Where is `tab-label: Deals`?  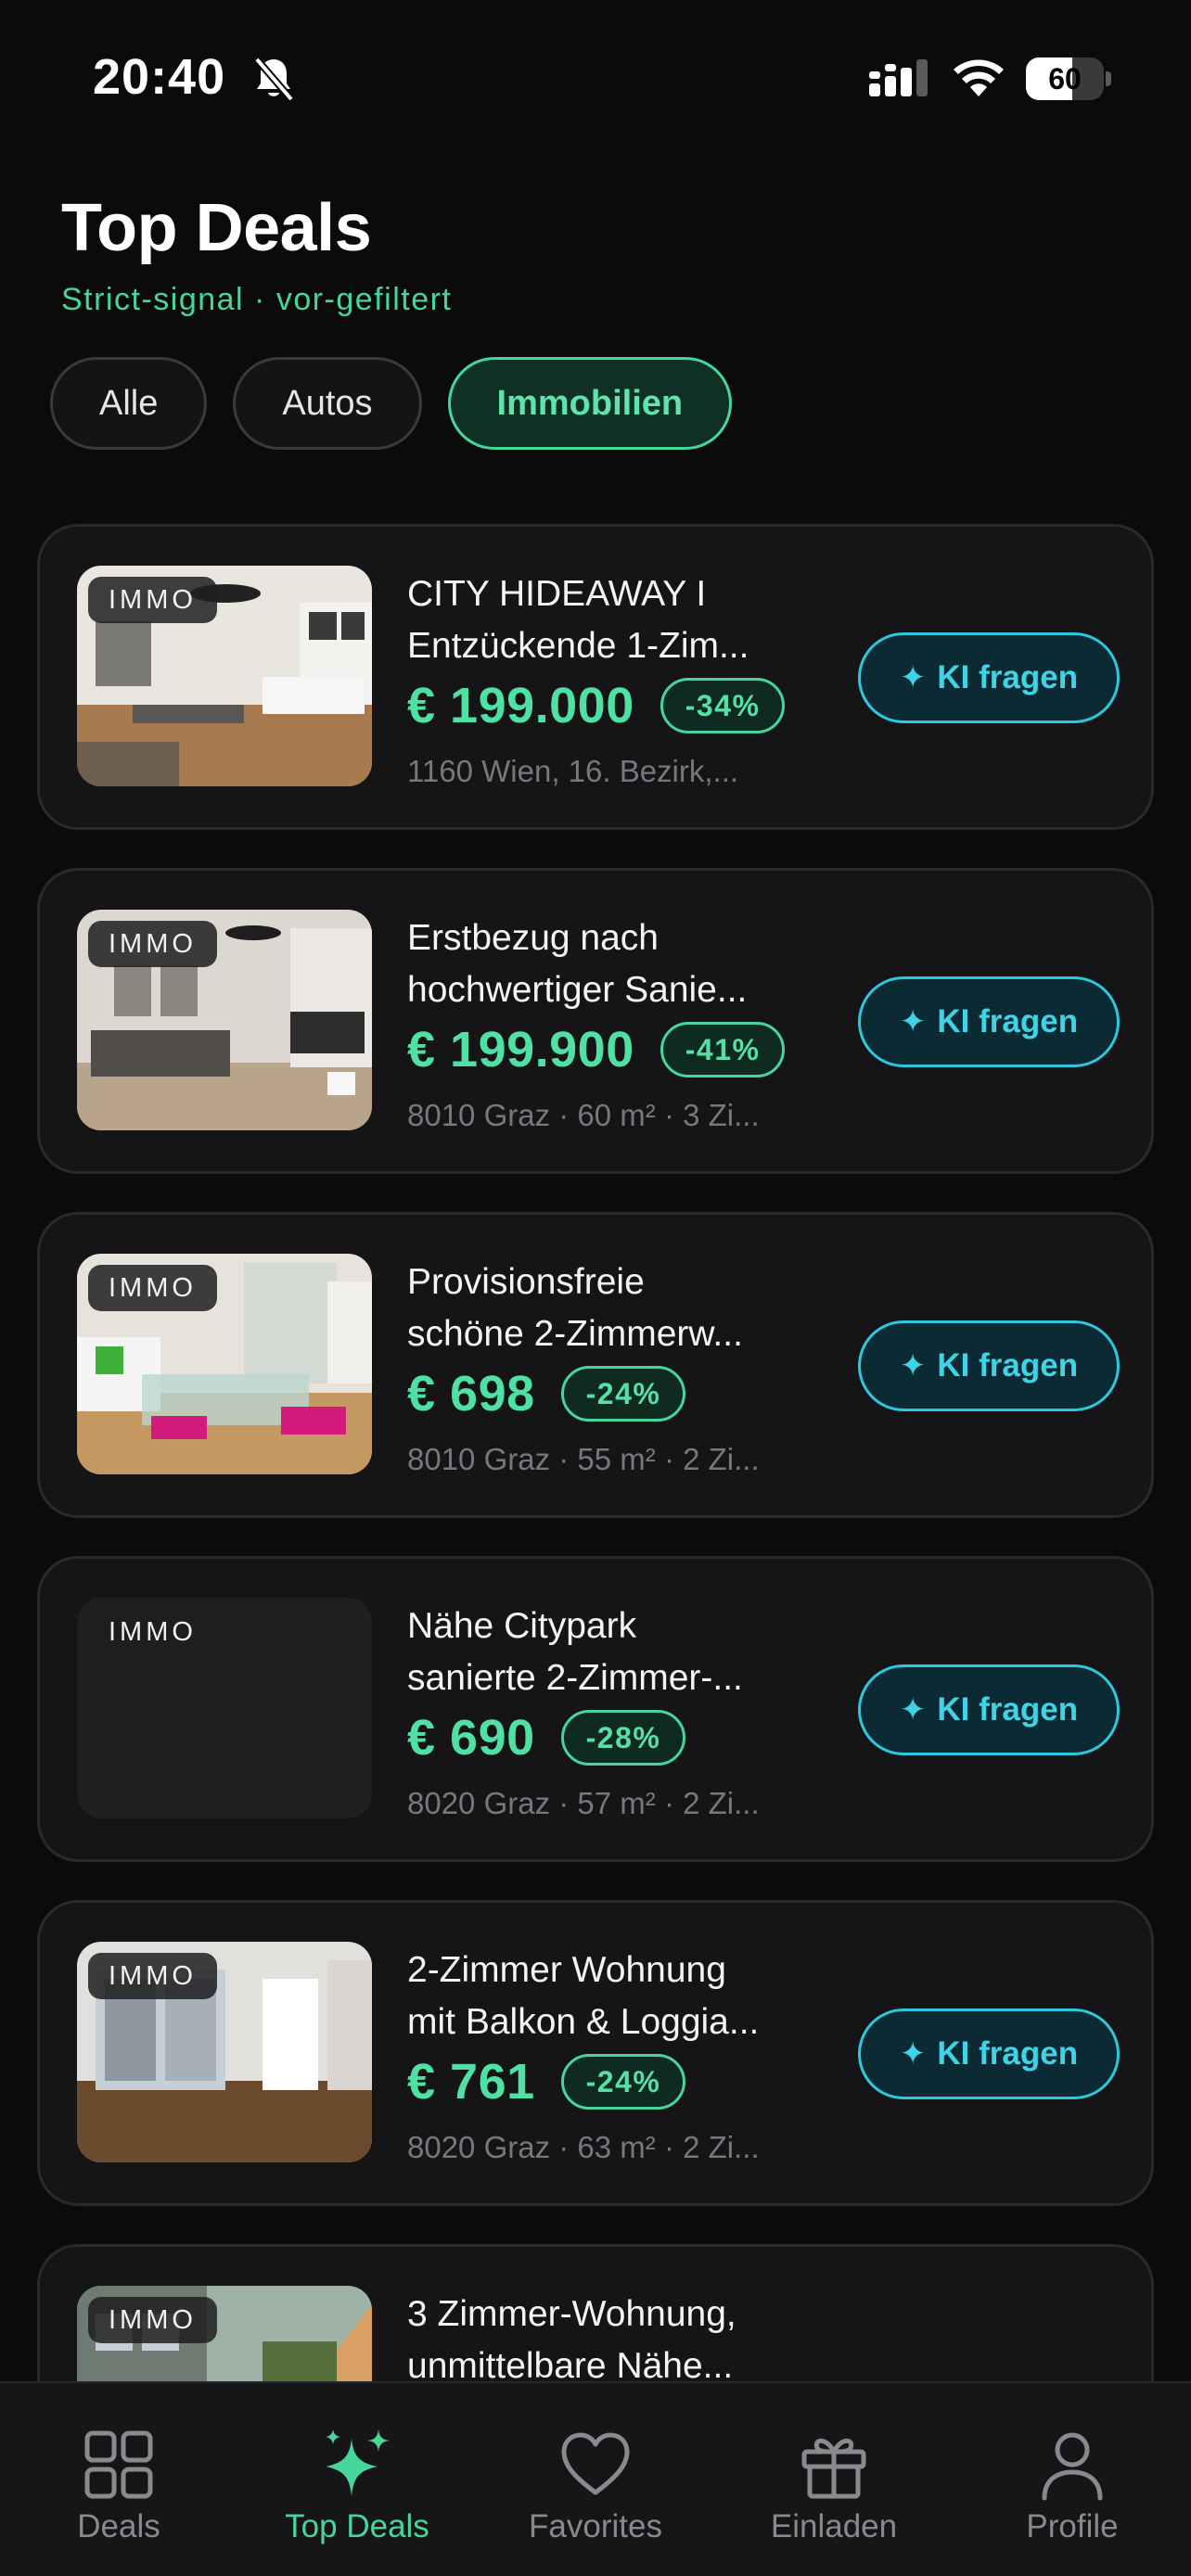 tab-label: Deals is located at coordinates (118, 2526).